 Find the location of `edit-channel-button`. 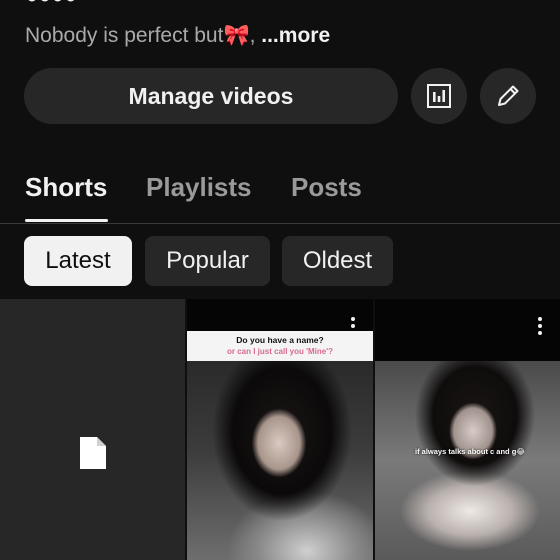

edit-channel-button is located at coordinates (508, 96).